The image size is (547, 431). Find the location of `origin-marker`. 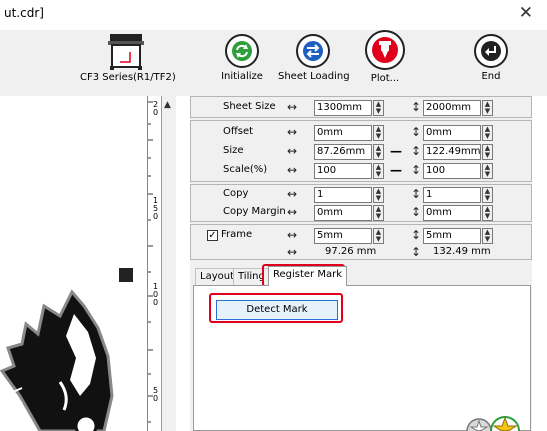

origin-marker is located at coordinates (126, 275).